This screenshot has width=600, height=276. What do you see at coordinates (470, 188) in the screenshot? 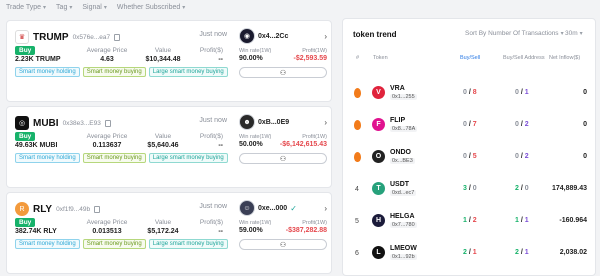
I see `buy-sell: 3 / 0` at bounding box center [470, 188].